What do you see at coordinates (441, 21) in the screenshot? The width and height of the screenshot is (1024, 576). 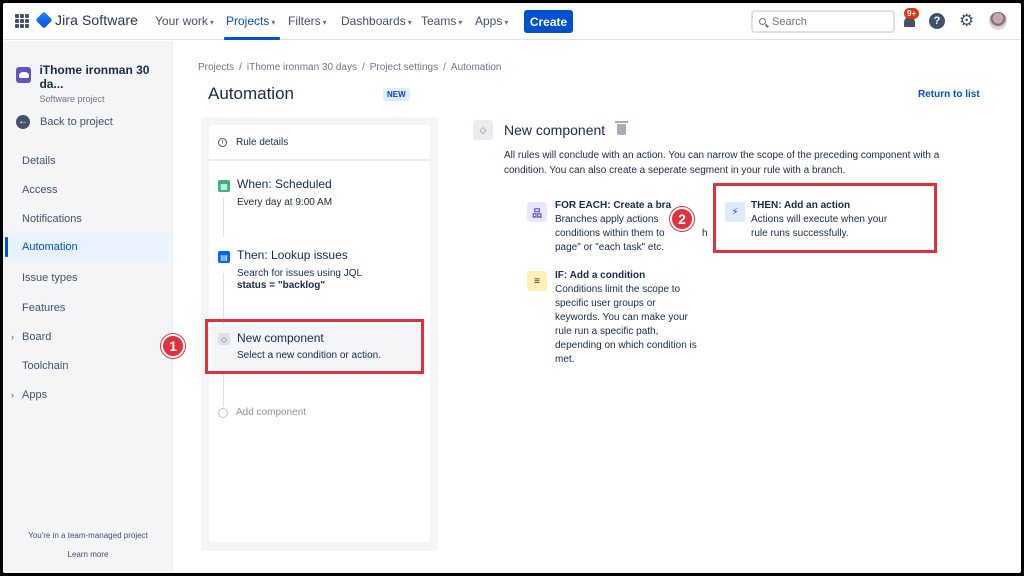 I see `nav-teams: Teams ▾` at bounding box center [441, 21].